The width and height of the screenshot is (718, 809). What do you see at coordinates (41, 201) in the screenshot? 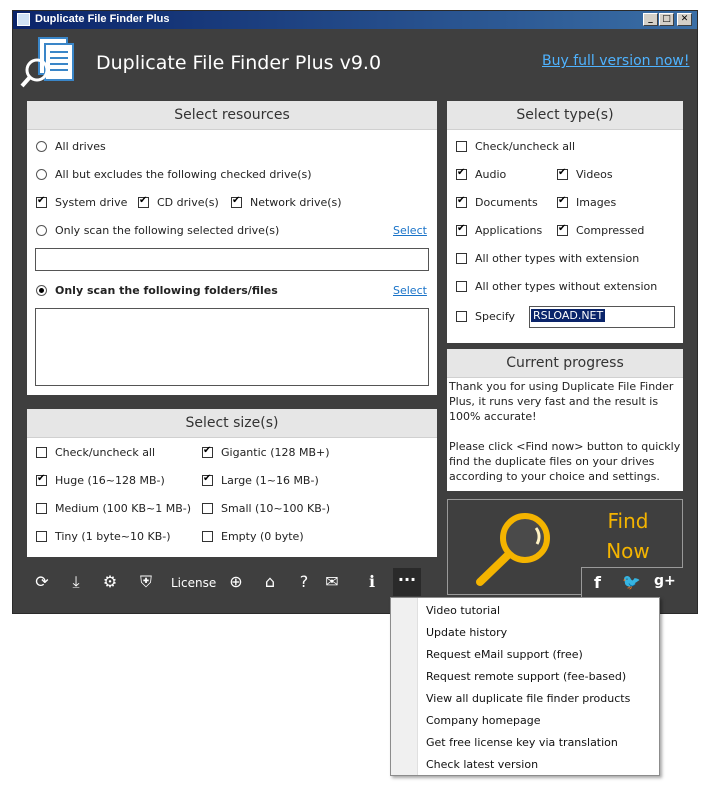
I see `system-drive-checkbox` at bounding box center [41, 201].